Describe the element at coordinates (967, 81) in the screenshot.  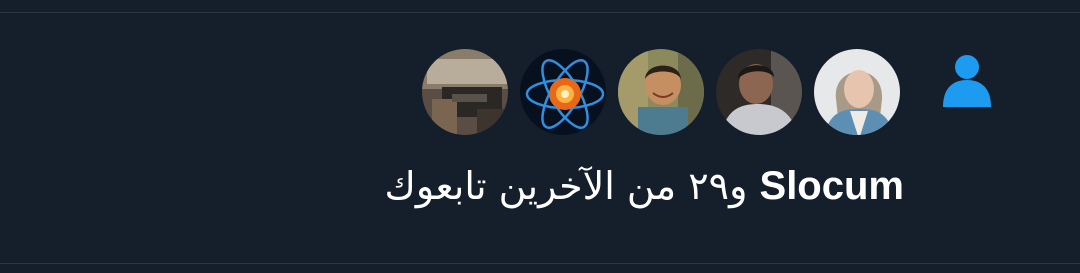
I see `person-icon` at that location.